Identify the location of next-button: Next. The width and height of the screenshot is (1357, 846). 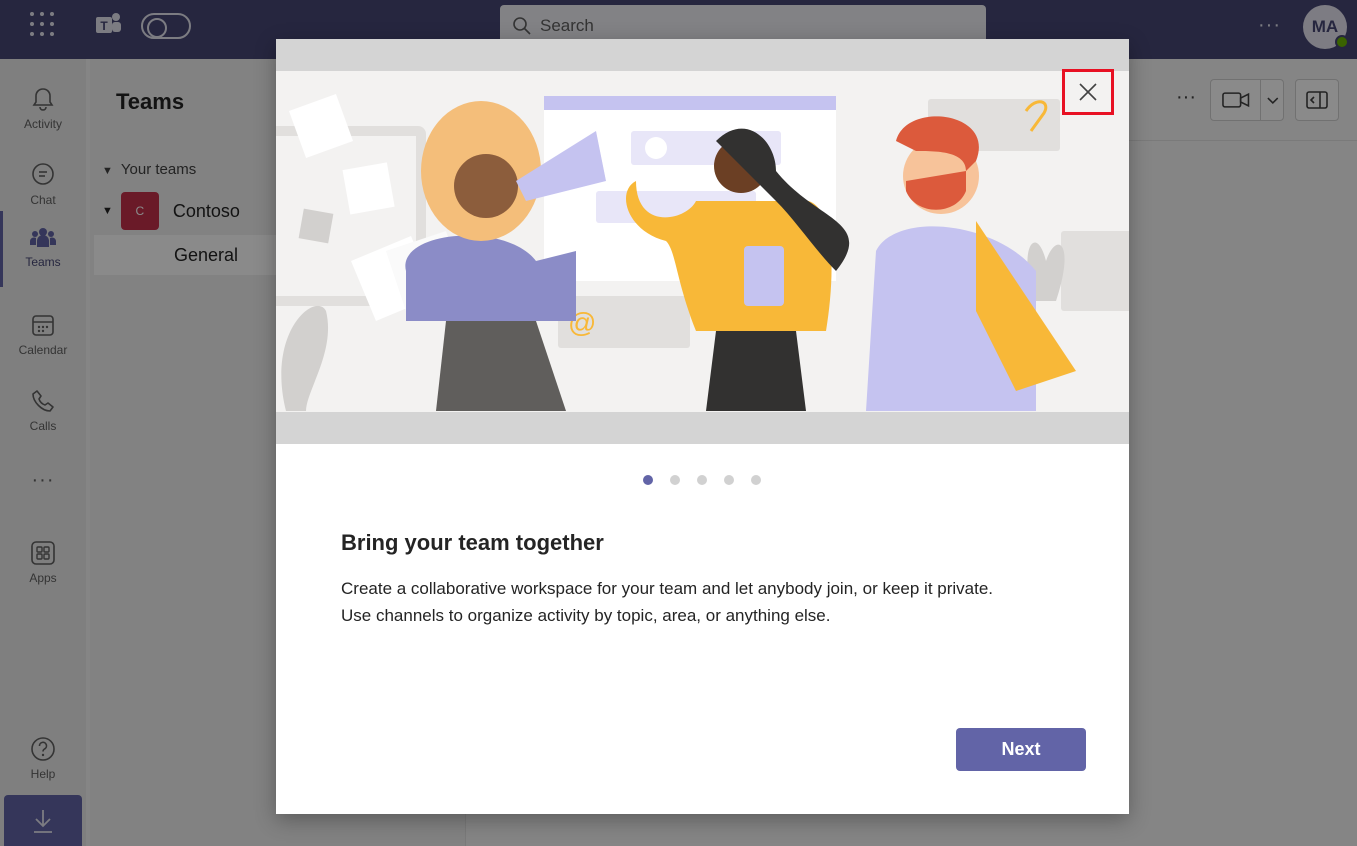
(1021, 749).